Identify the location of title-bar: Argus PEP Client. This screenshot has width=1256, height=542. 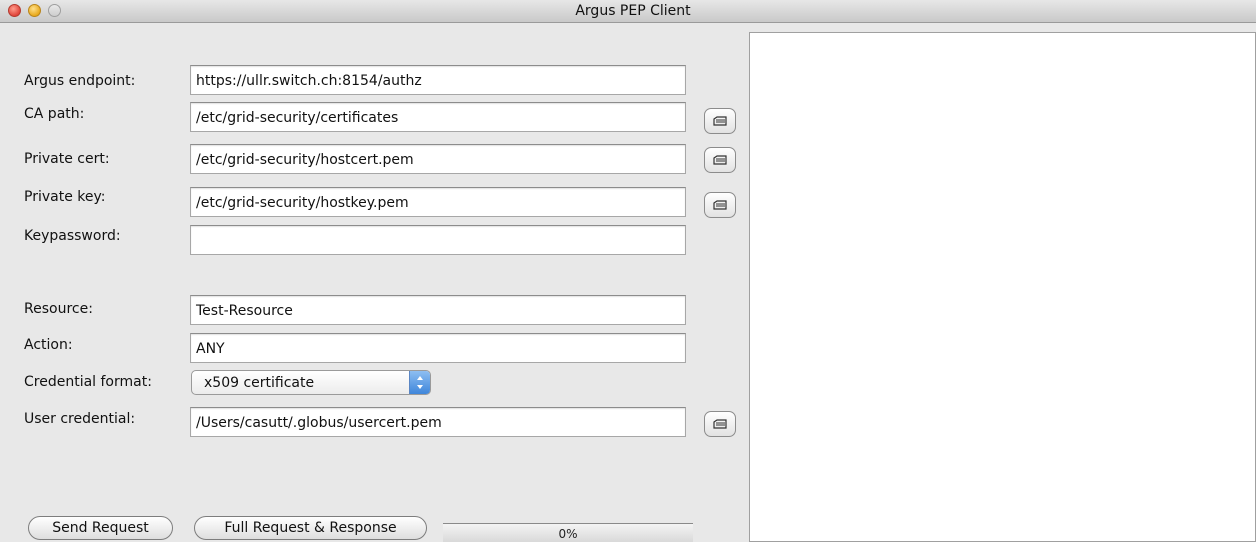
(628, 11).